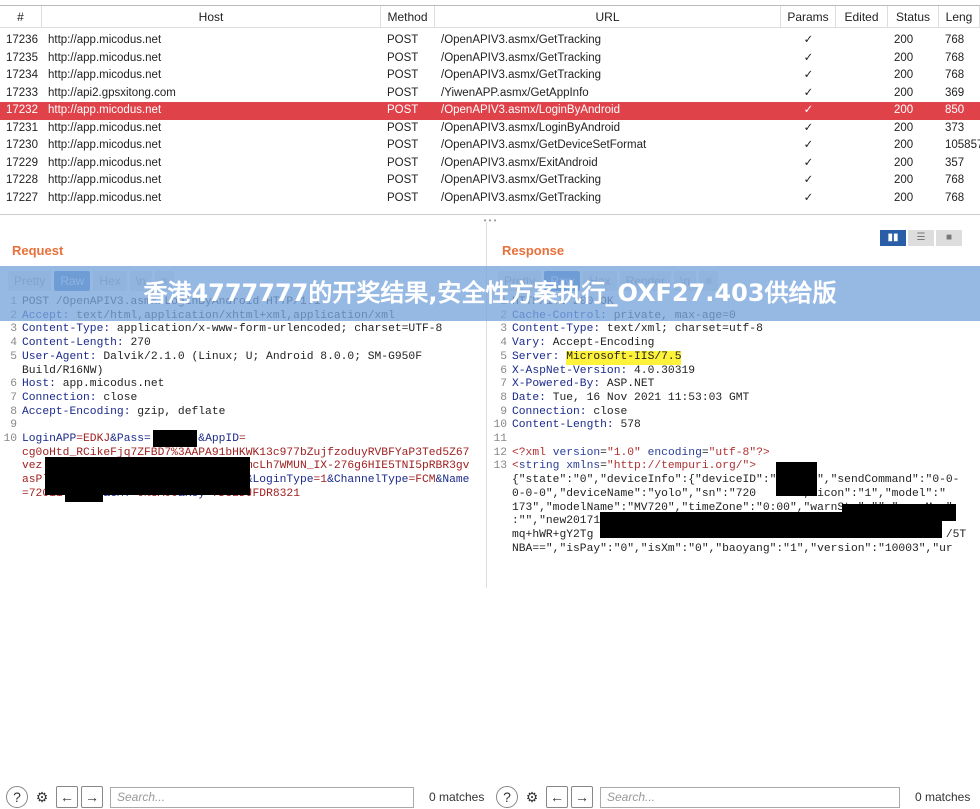 The height and width of the screenshot is (809, 980). I want to click on line-number: 4, so click(13, 343).